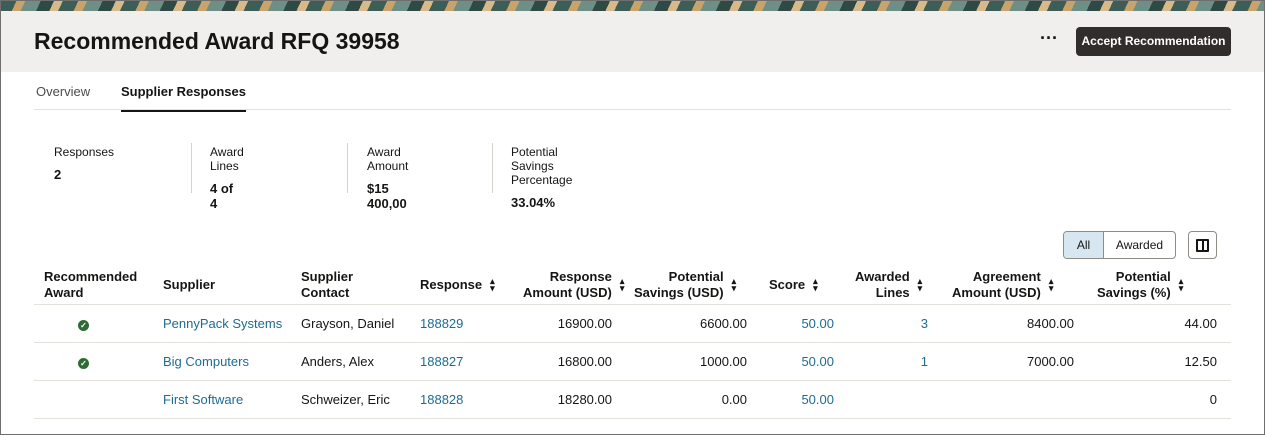  Describe the element at coordinates (1134, 292) in the screenshot. I see `header-line: Savings (%)` at that location.